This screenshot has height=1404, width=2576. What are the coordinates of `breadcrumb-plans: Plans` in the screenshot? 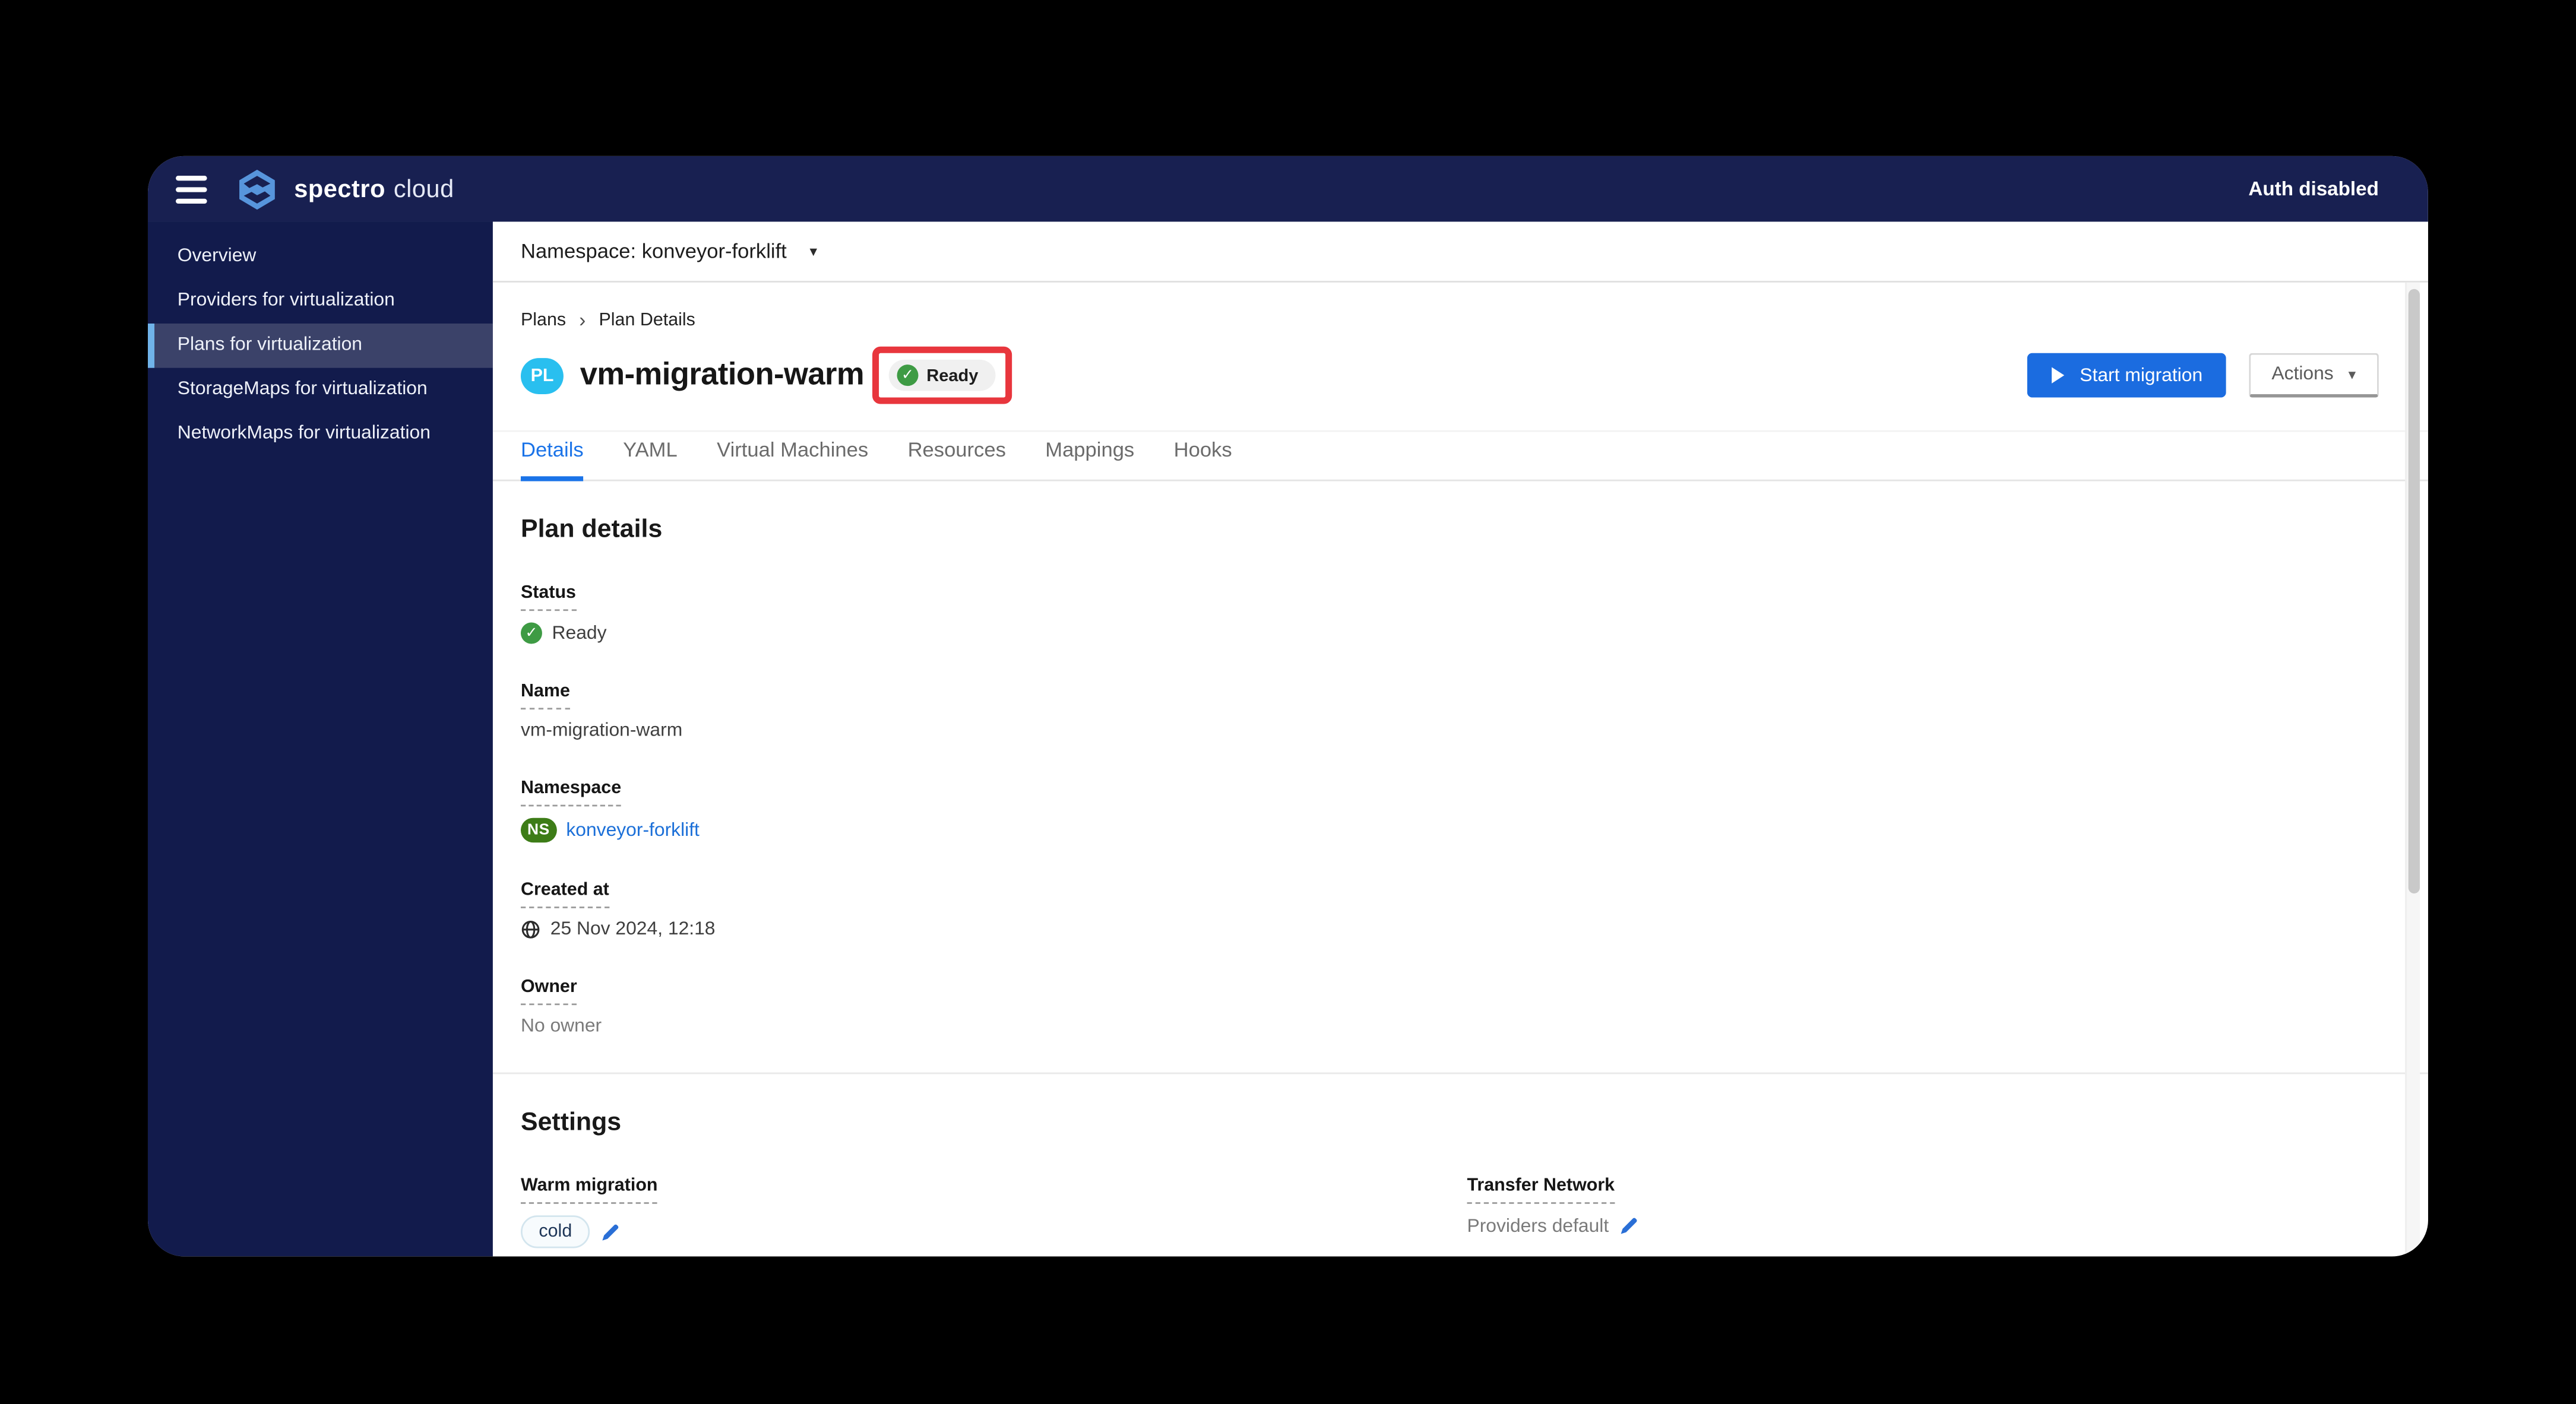 It's located at (543, 320).